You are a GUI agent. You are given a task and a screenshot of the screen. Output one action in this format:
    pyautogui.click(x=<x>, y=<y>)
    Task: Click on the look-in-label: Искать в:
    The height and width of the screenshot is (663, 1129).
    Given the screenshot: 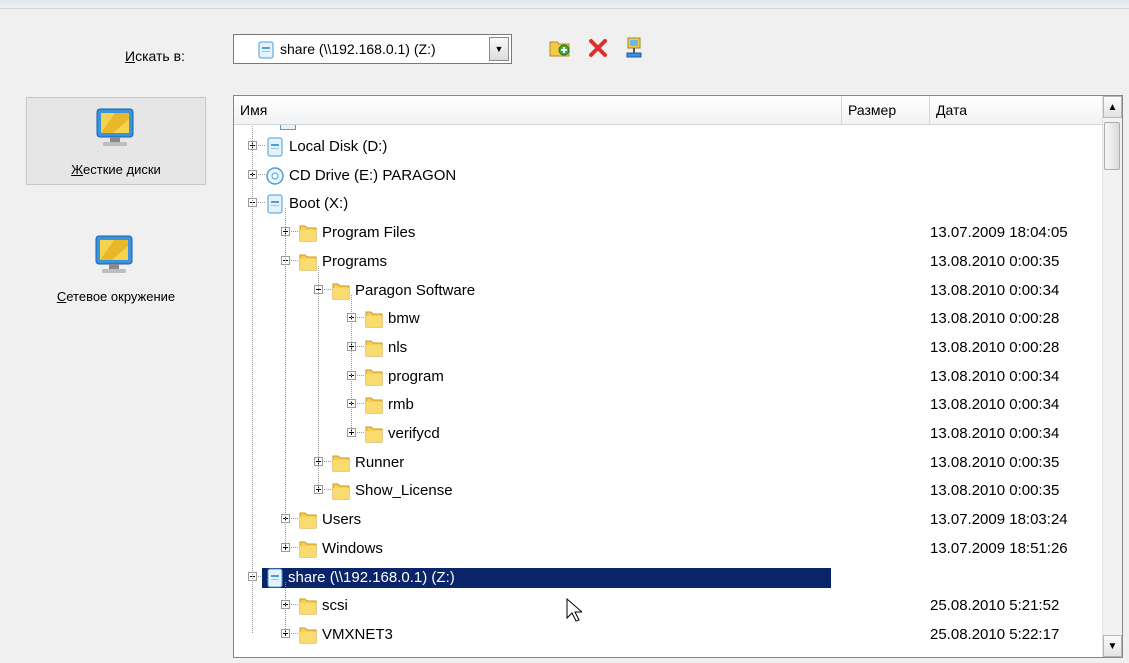 What is the action you would take?
    pyautogui.click(x=155, y=56)
    